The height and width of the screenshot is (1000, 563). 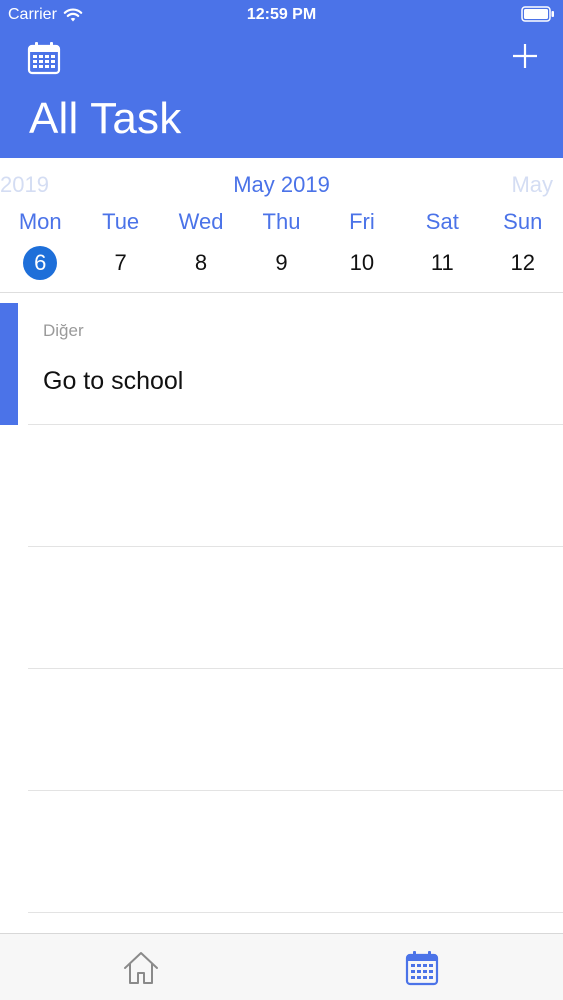 I want to click on day-name: Tue, so click(x=121, y=221).